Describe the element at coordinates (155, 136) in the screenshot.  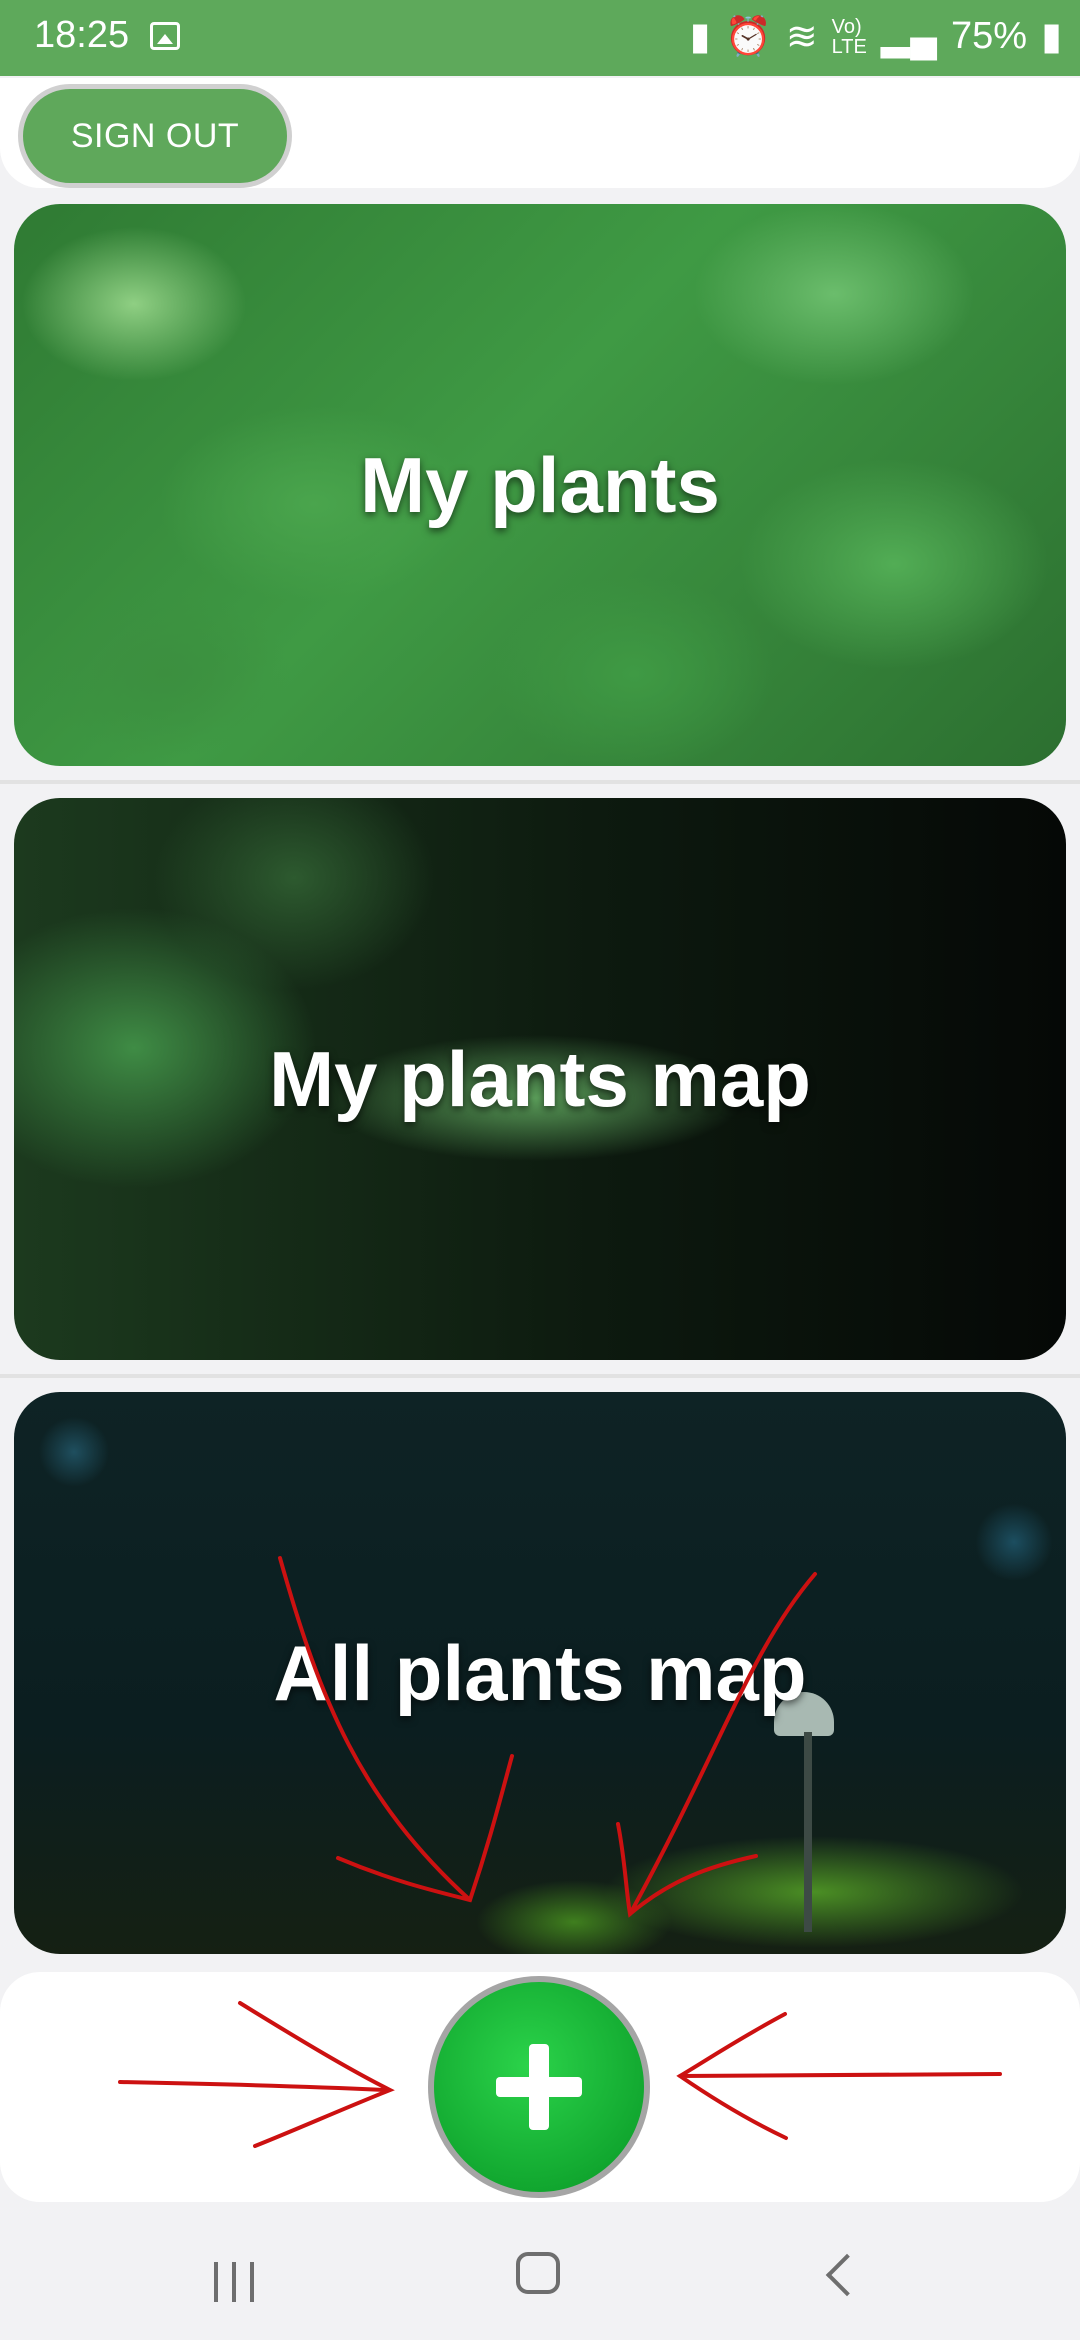
I see `sign-out-button: SIGN OUT` at that location.